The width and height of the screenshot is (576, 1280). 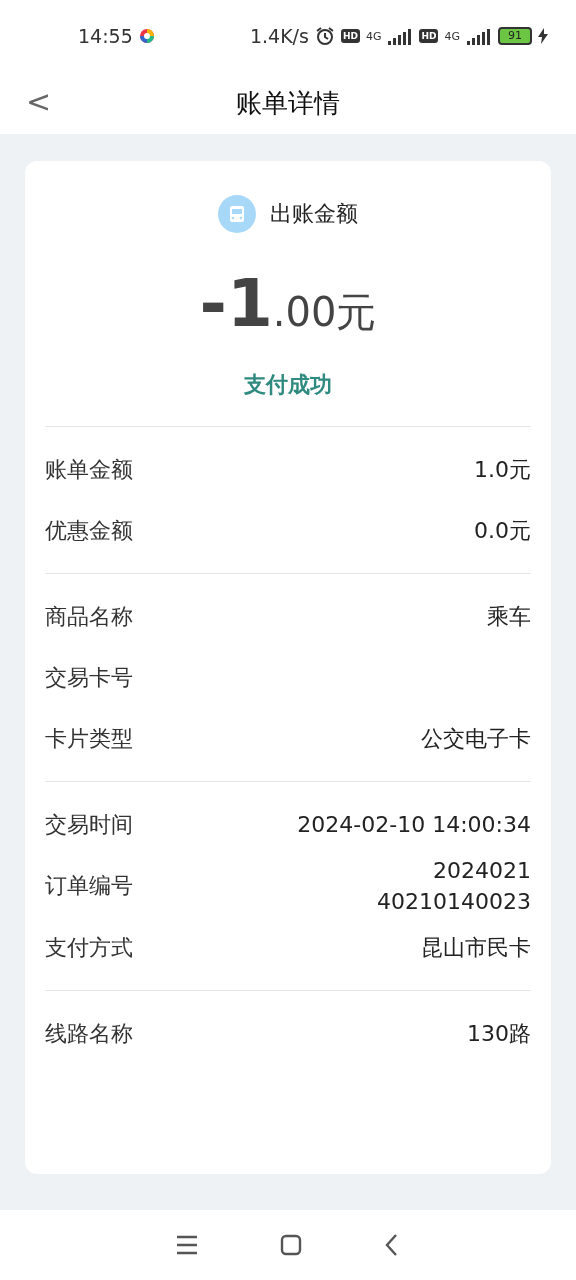 What do you see at coordinates (89, 677) in the screenshot?
I see `field-label: 交易卡号` at bounding box center [89, 677].